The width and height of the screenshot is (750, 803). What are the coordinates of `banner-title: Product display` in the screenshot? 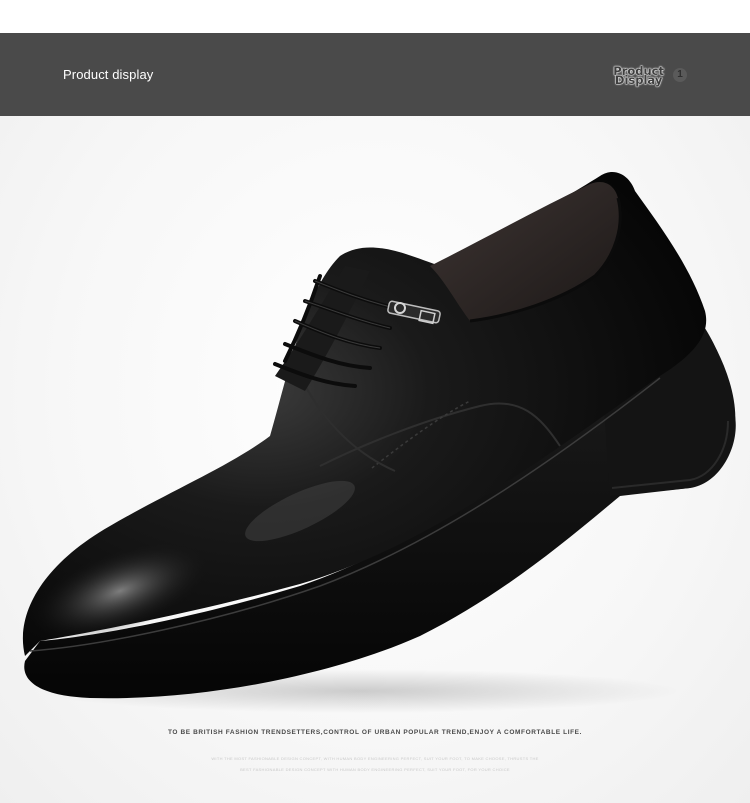 It's located at (108, 74).